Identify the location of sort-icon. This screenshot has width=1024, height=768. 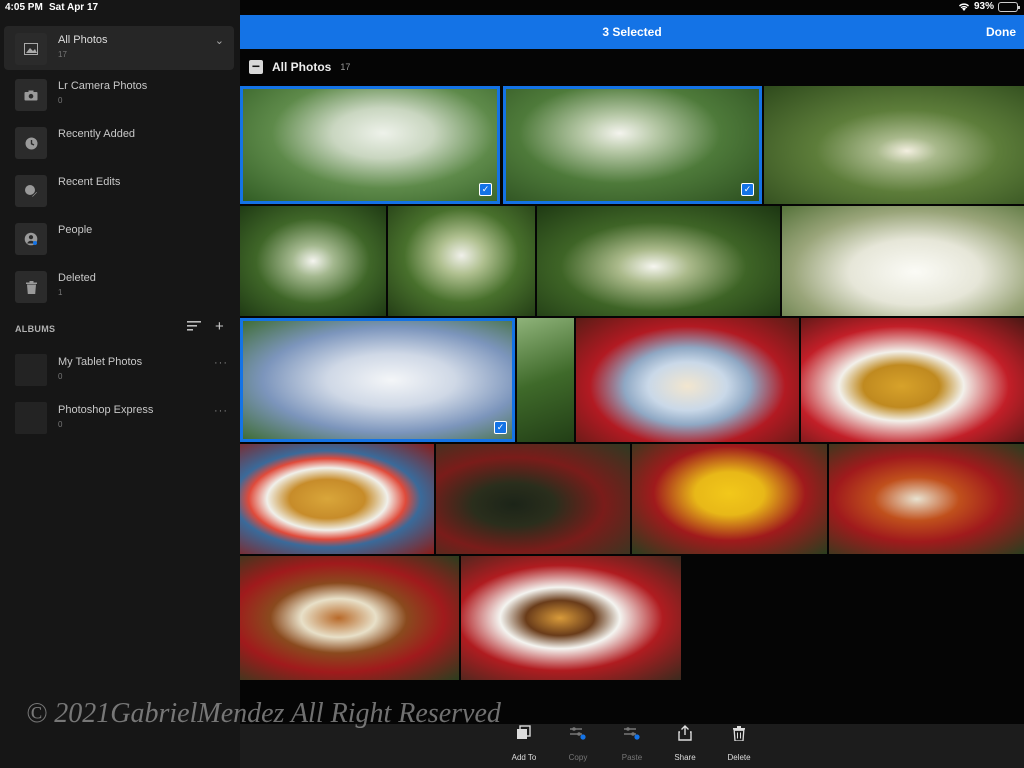
(194, 327).